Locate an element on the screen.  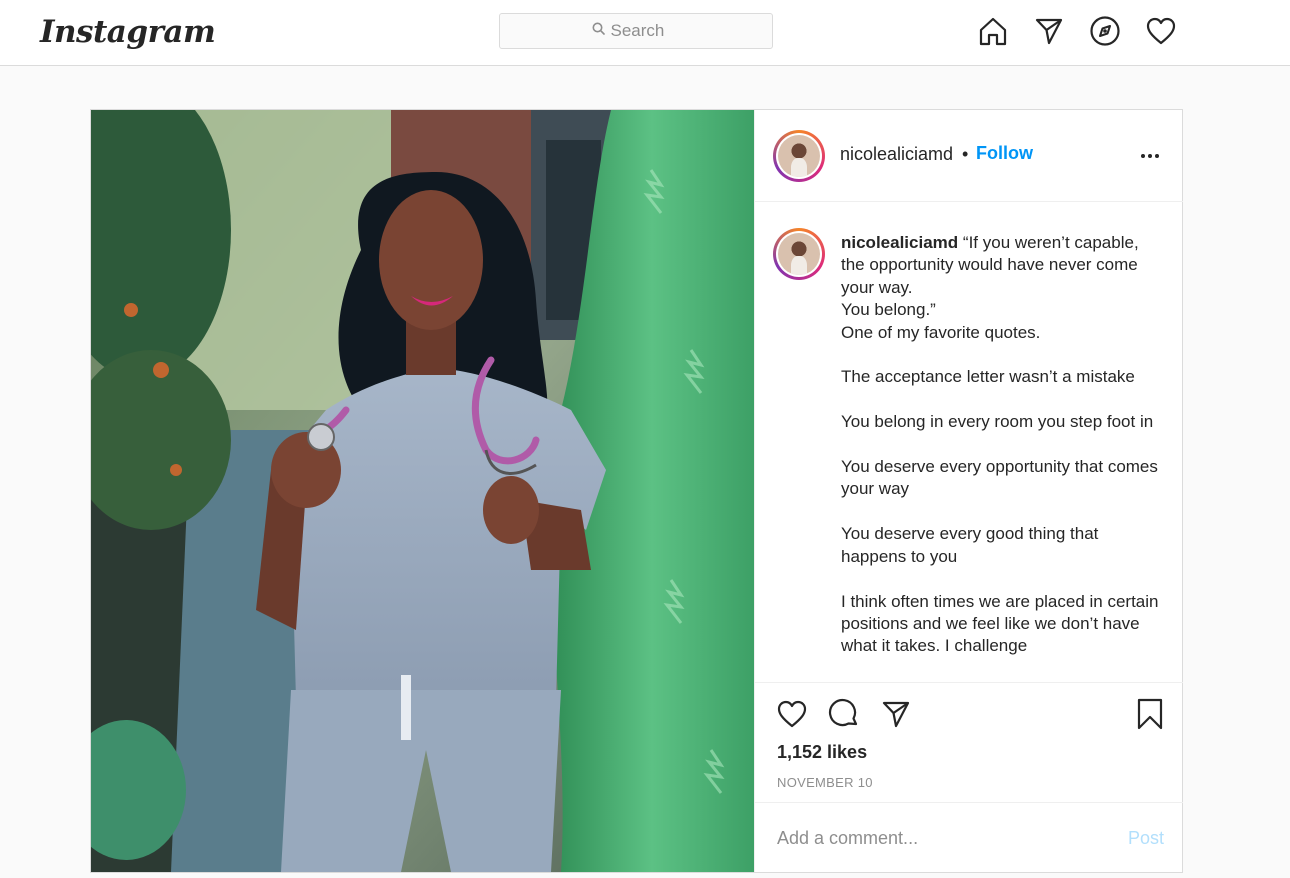
search-input is located at coordinates (645, 31).